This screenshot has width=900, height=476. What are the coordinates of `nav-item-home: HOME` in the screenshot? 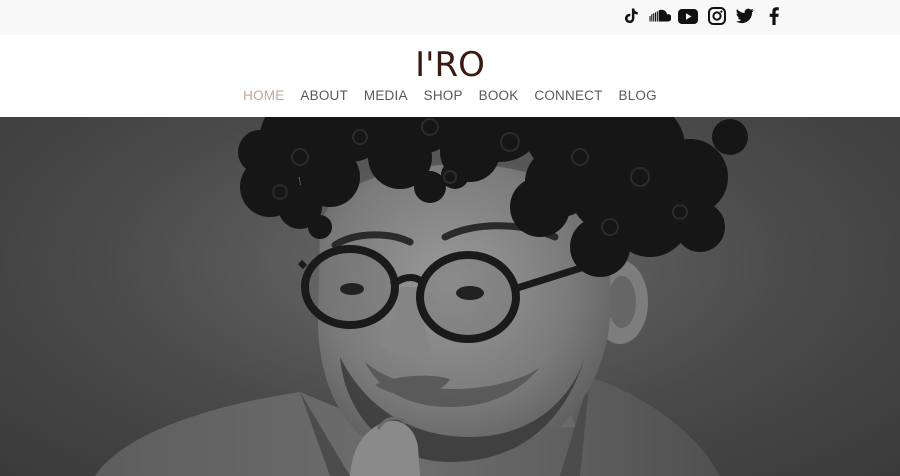 It's located at (263, 95).